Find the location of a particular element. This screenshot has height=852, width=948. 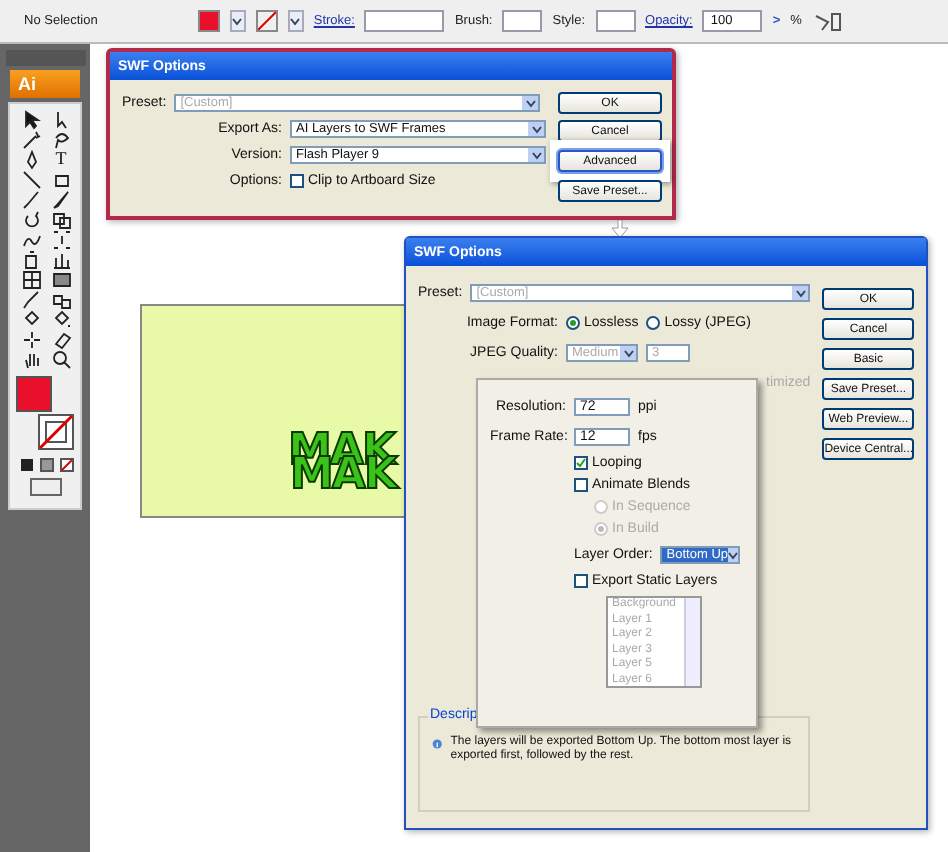

pencil-icon is located at coordinates (61, 199).